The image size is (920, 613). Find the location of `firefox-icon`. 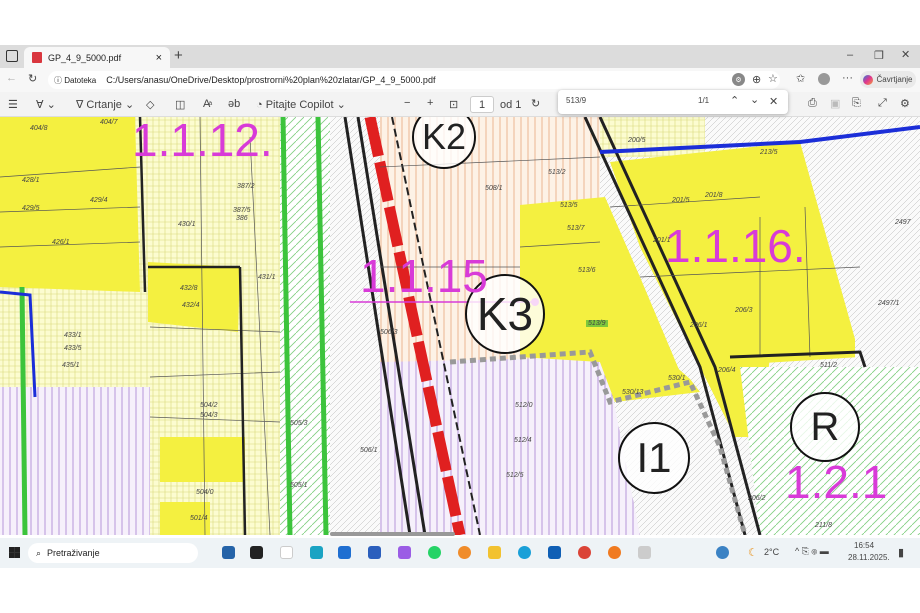

firefox-icon is located at coordinates (464, 552).